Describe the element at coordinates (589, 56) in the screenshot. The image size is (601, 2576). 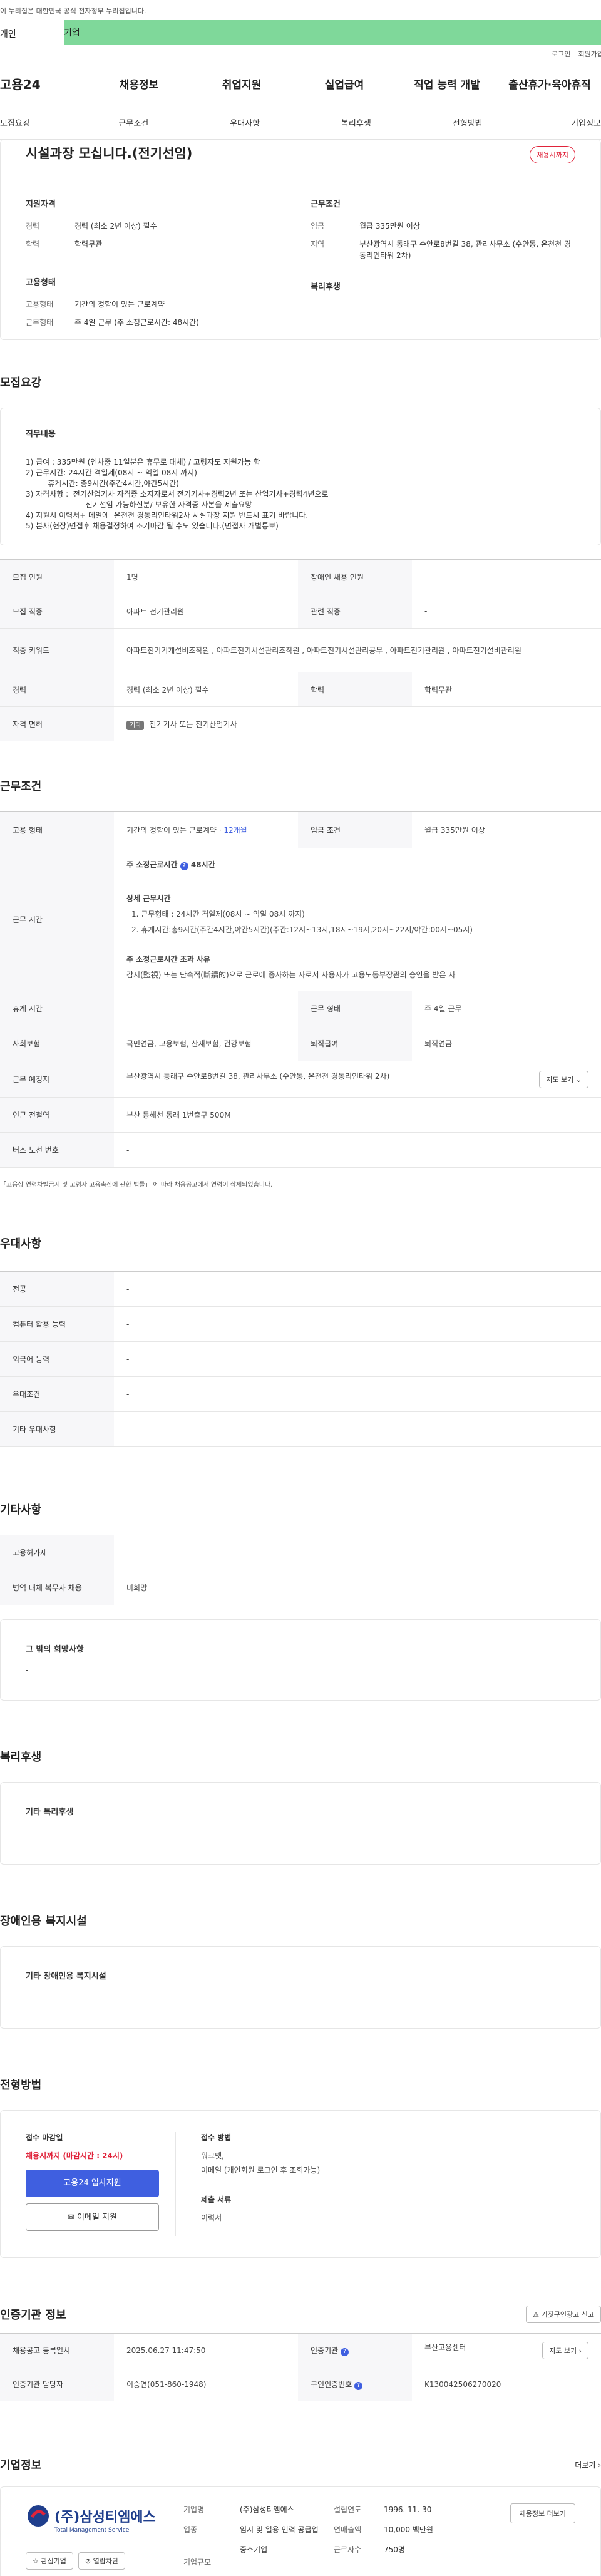
I see `join-link: 회원가입` at that location.